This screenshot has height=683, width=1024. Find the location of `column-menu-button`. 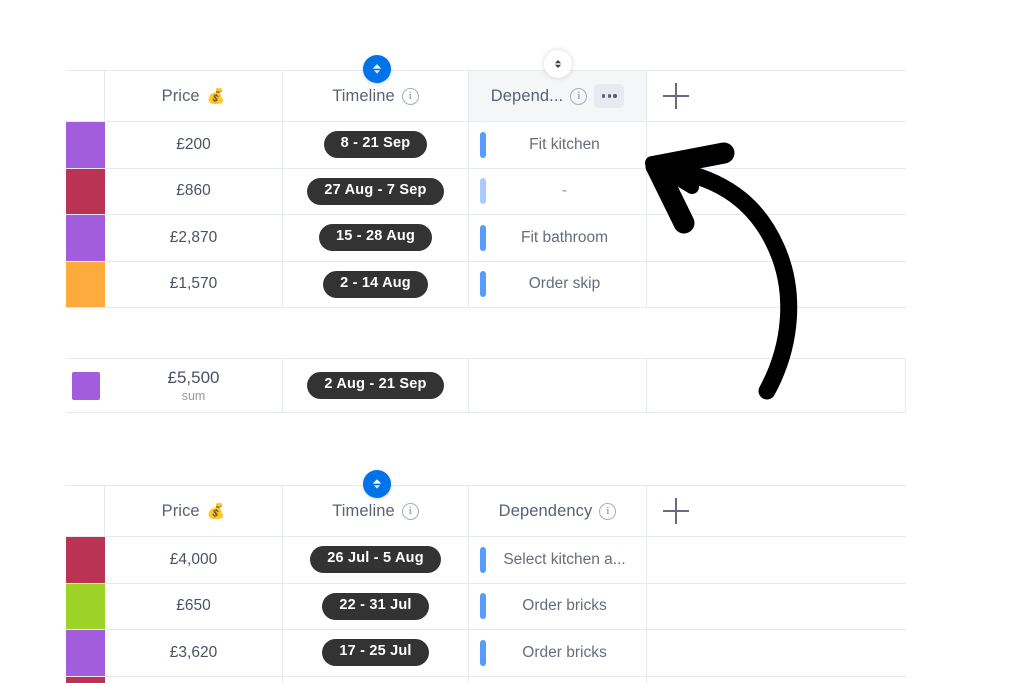

column-menu-button is located at coordinates (609, 96).